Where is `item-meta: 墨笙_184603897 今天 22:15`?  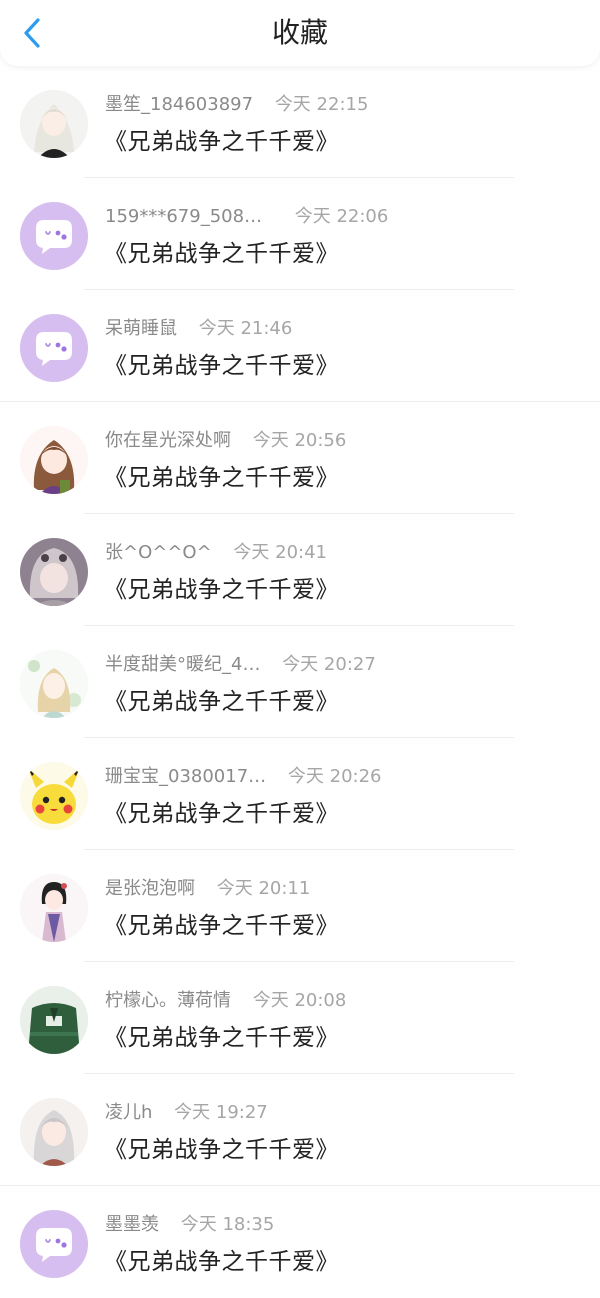 item-meta: 墨笙_184603897 今天 22:15 is located at coordinates (236, 105).